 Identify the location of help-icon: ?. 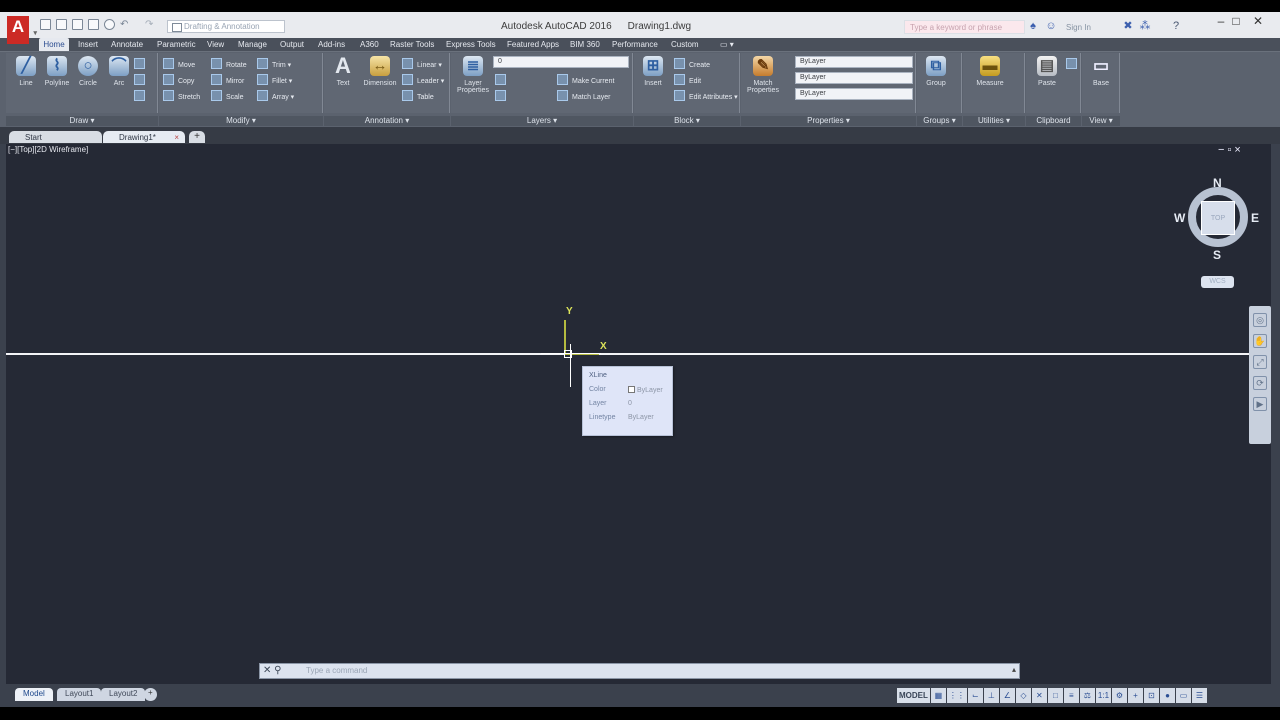
(1176, 26).